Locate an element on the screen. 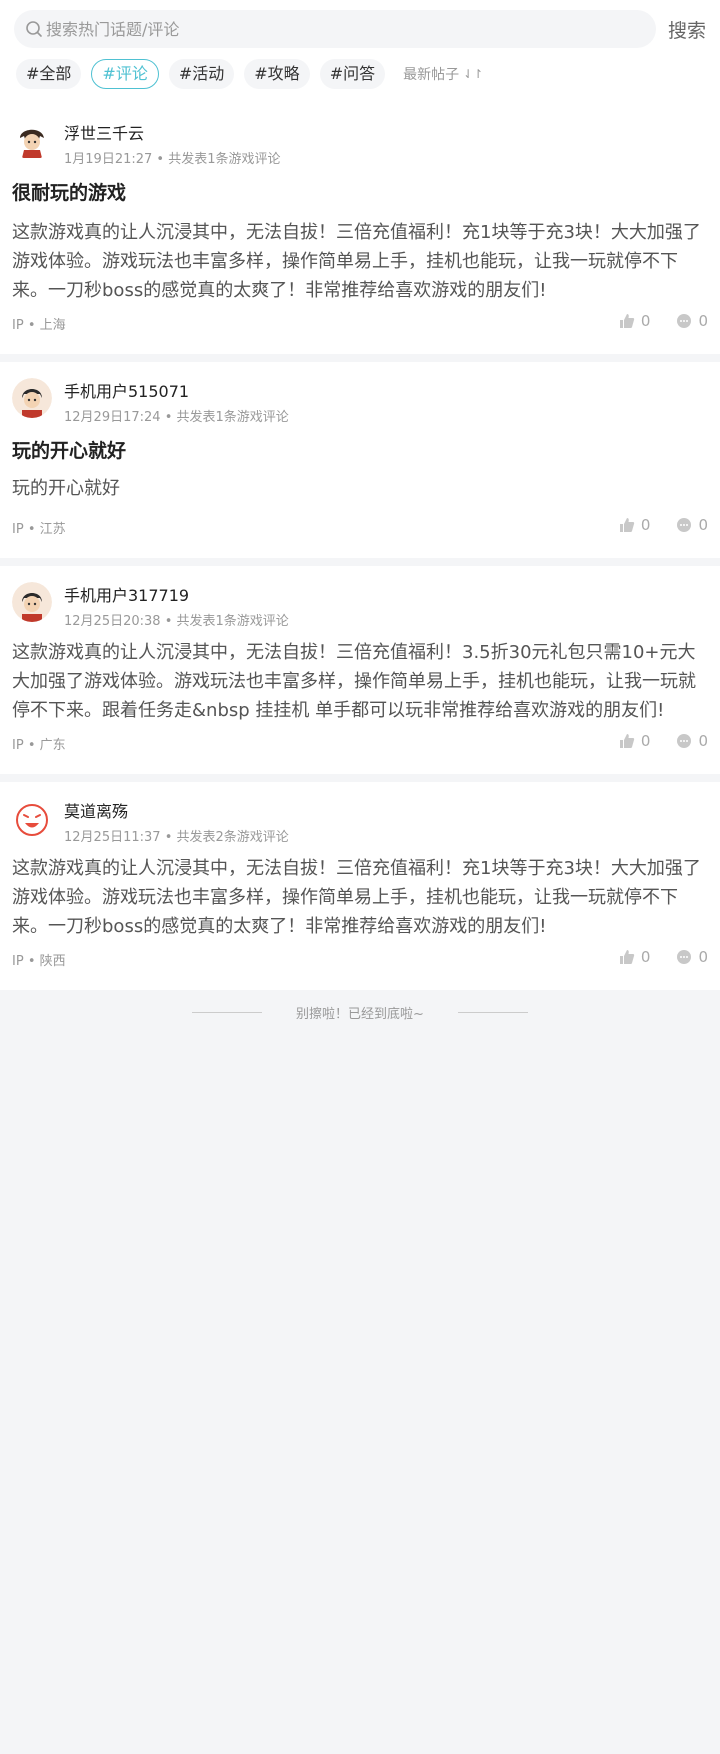 The width and height of the screenshot is (720, 1754). post-count: 共发表2条游戏评论 is located at coordinates (232, 837).